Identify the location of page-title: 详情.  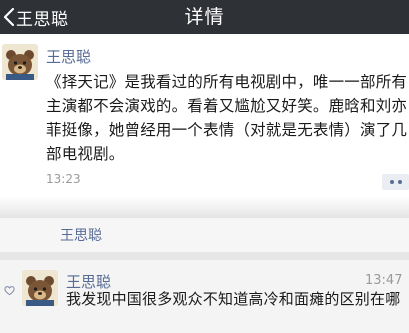
(204, 17).